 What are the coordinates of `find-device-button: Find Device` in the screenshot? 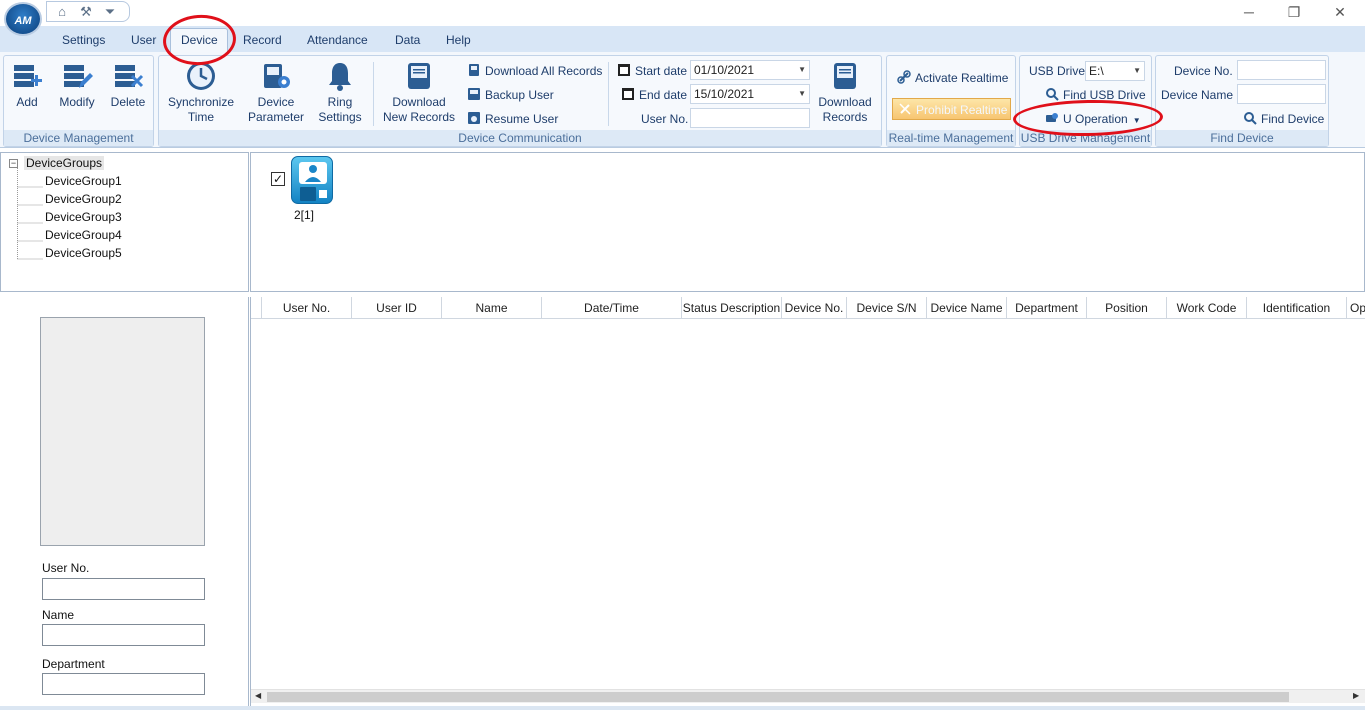 It's located at (1283, 119).